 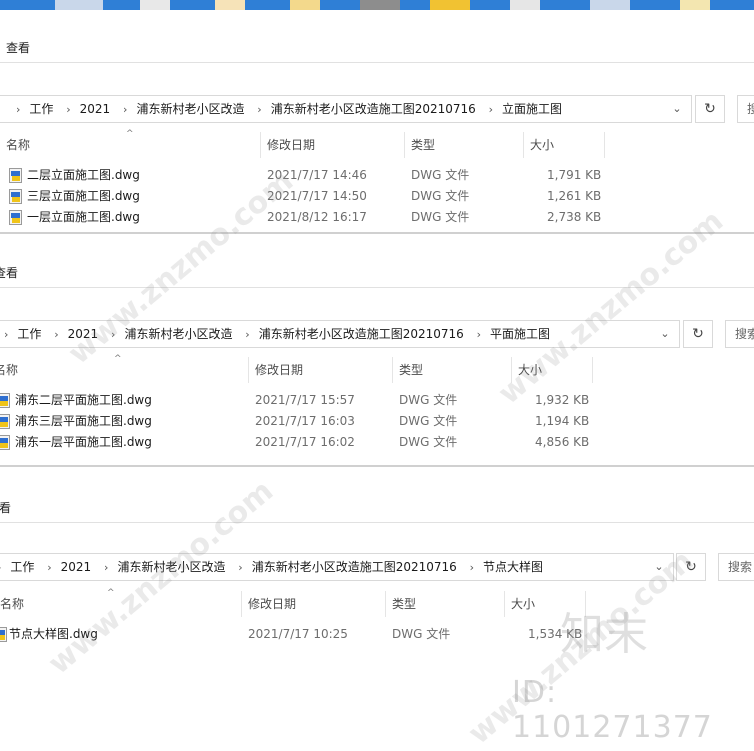 I want to click on file-name: 节点大样图.dwg, so click(x=53, y=634).